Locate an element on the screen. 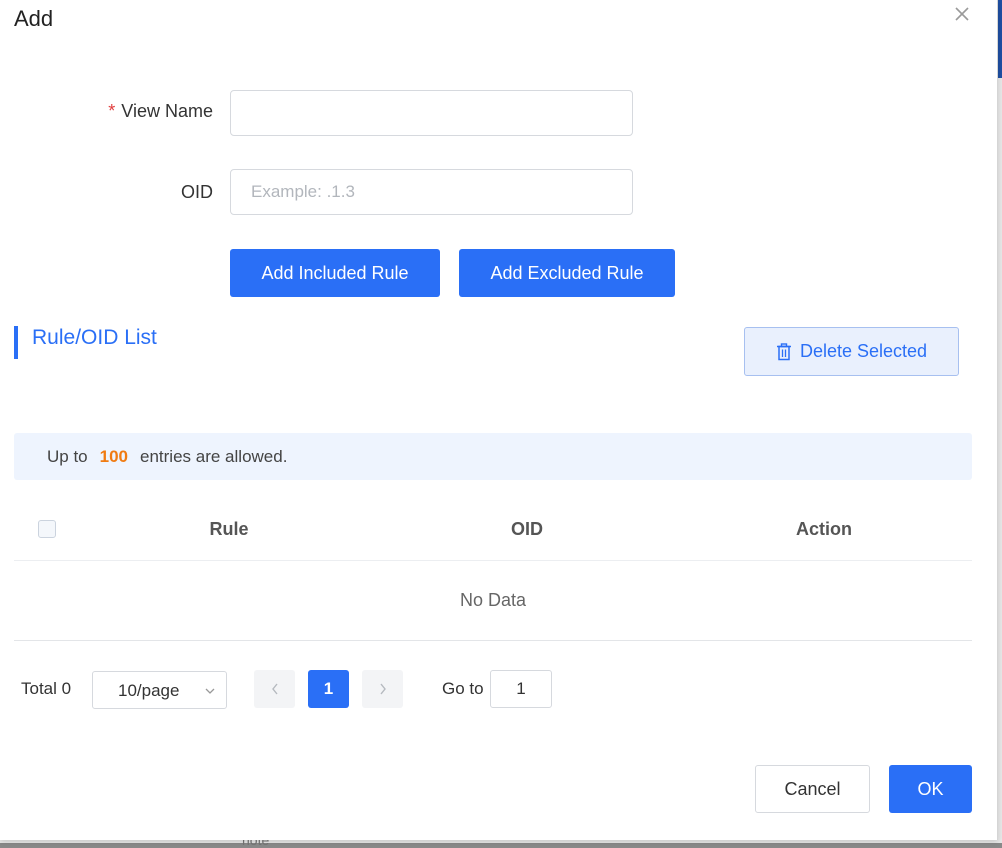  required-mark: * is located at coordinates (112, 111).